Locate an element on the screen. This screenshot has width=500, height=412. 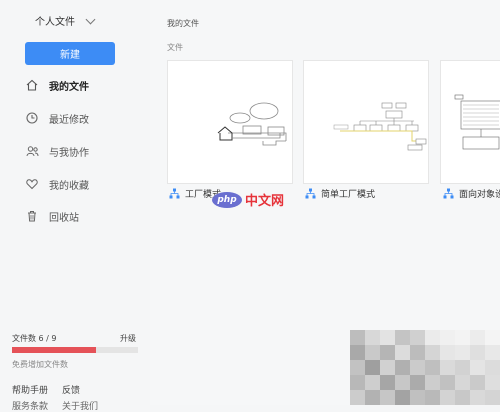
sidebar-item-my-files: 我的文件 is located at coordinates (57, 85).